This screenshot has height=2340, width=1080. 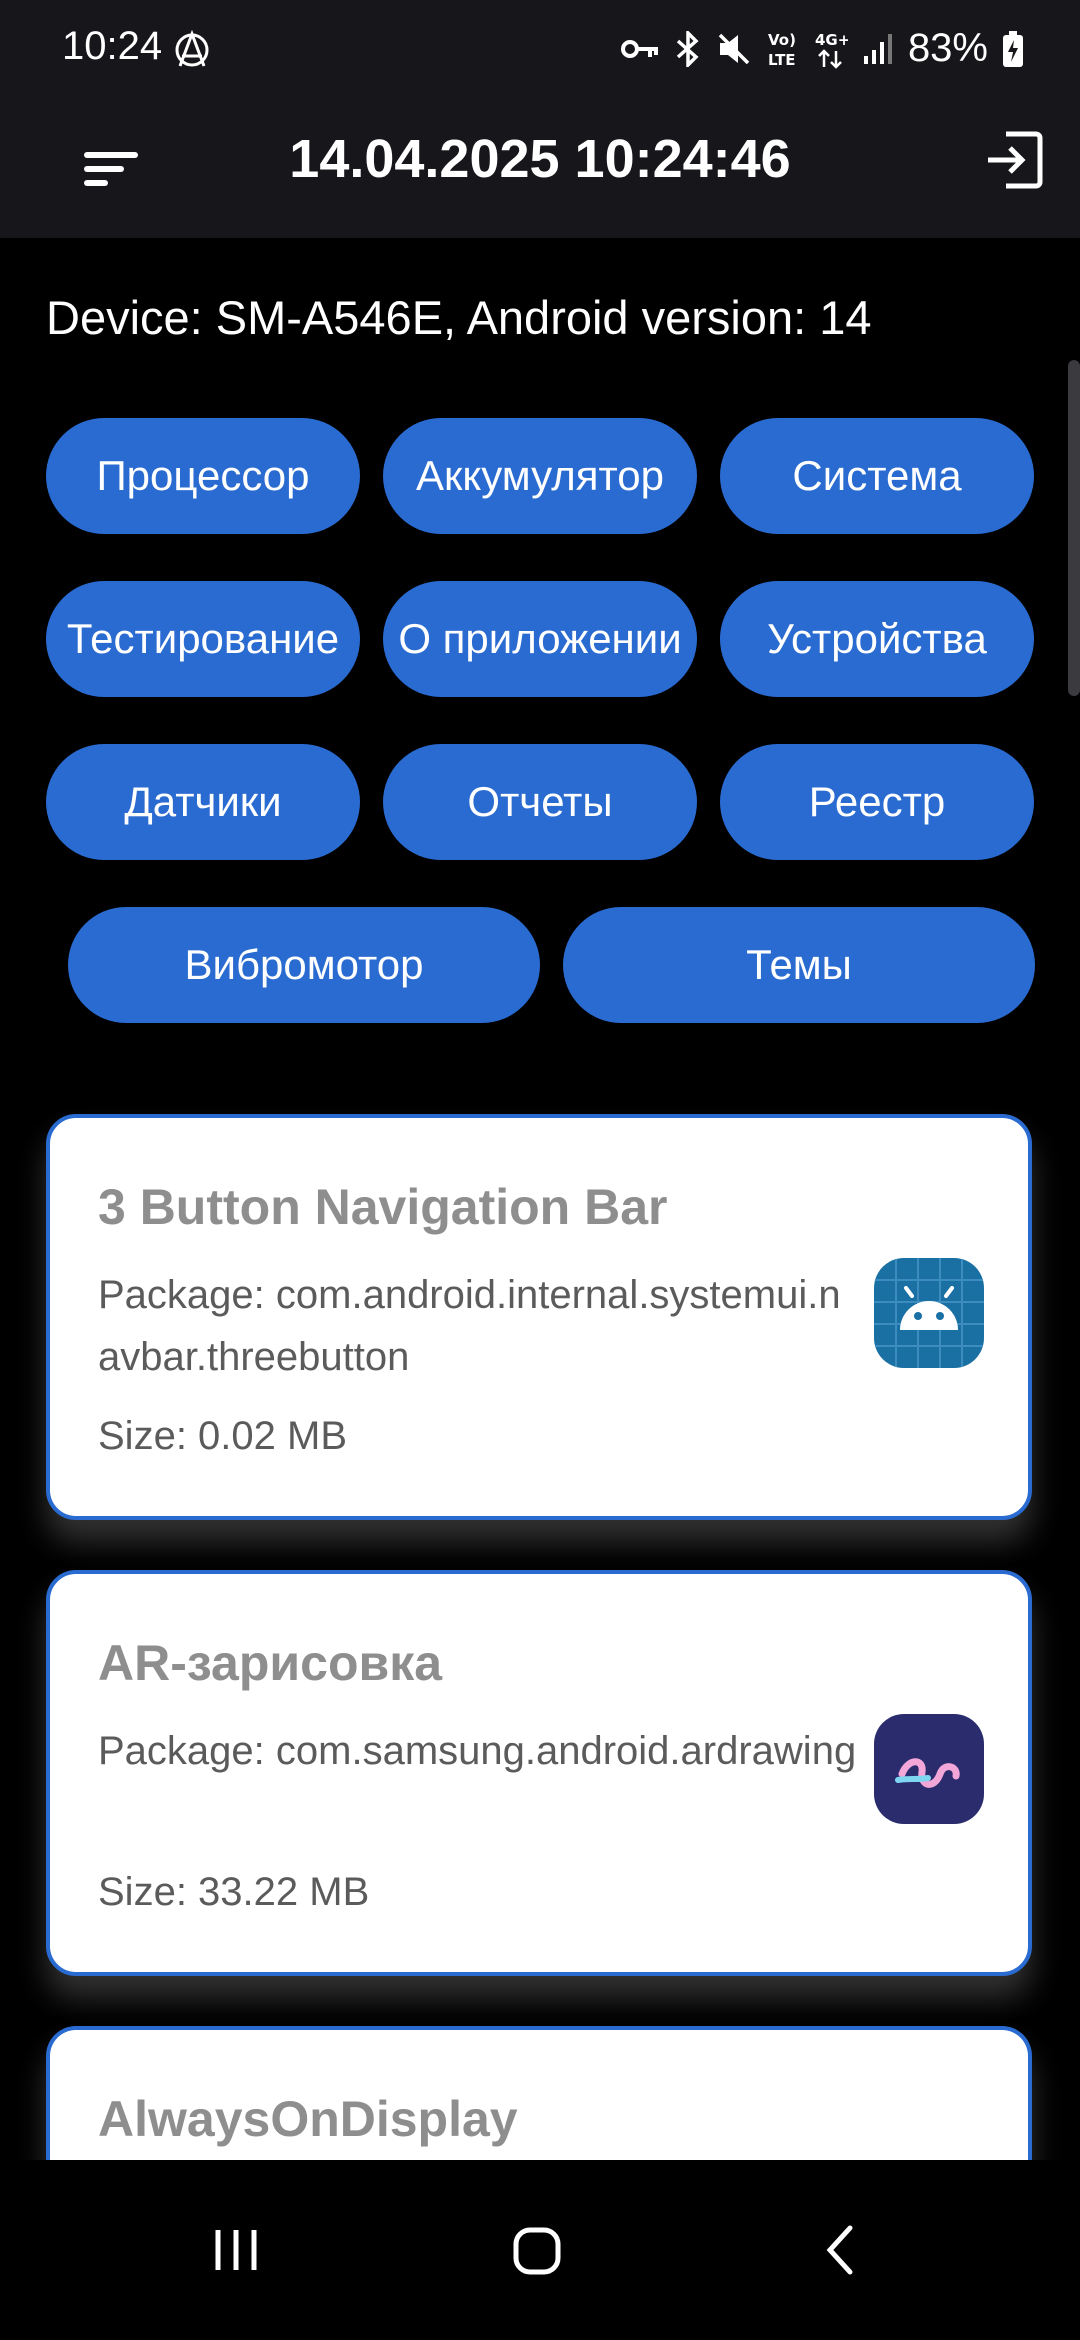 I want to click on scrollbar, so click(x=1074, y=528).